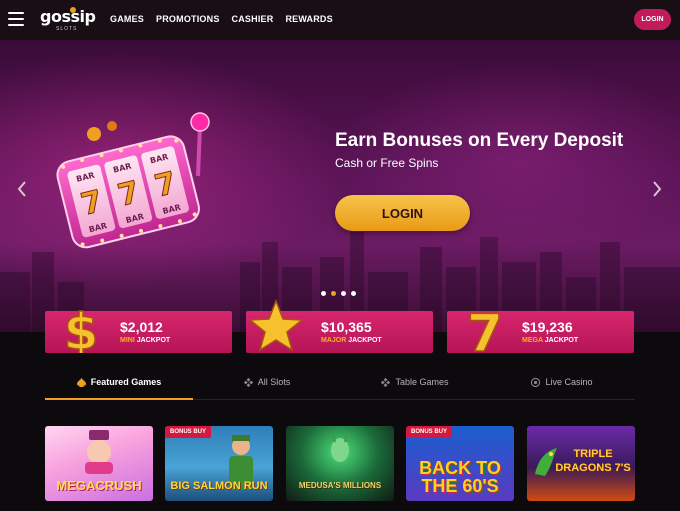 The image size is (680, 511). I want to click on candy-character-icon, so click(99, 452).